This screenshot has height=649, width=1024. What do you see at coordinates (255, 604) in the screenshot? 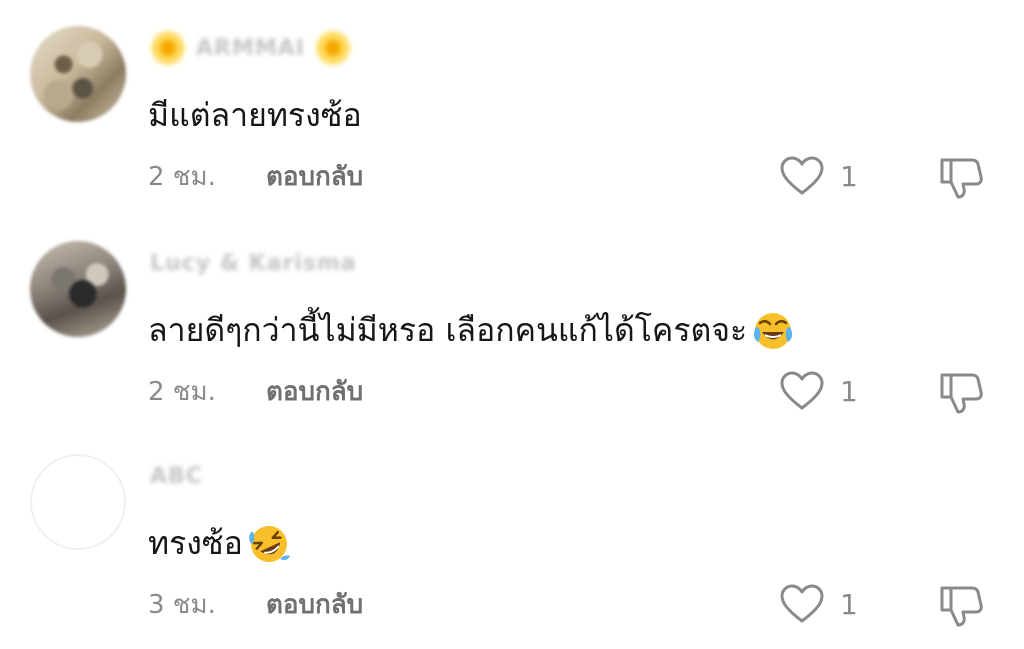
I see `comment-meta: 3 ชม. ตอบกลับ` at bounding box center [255, 604].